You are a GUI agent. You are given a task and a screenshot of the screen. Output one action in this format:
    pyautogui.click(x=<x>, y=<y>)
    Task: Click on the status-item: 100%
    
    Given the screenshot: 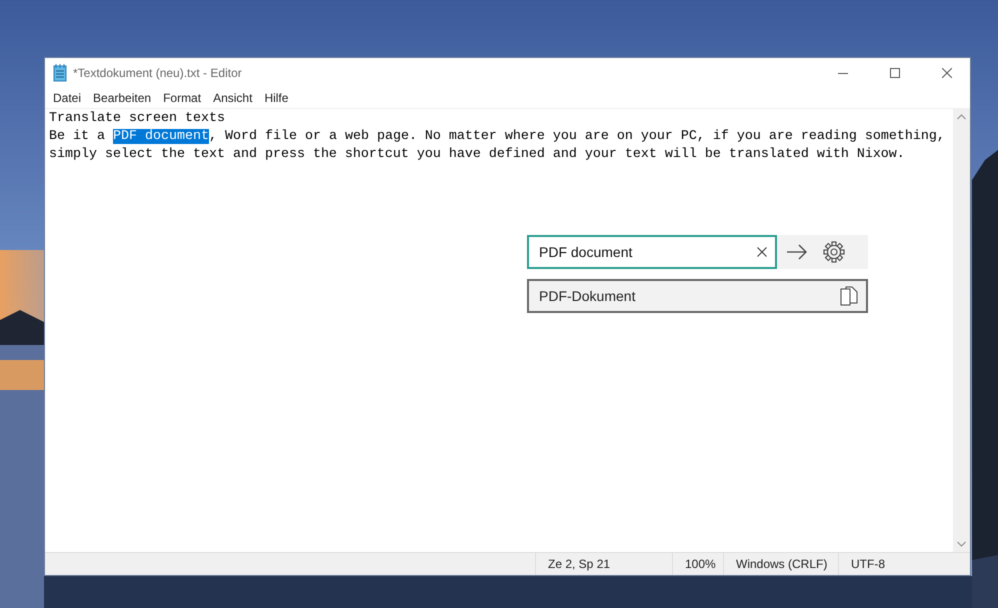 What is the action you would take?
    pyautogui.click(x=697, y=564)
    